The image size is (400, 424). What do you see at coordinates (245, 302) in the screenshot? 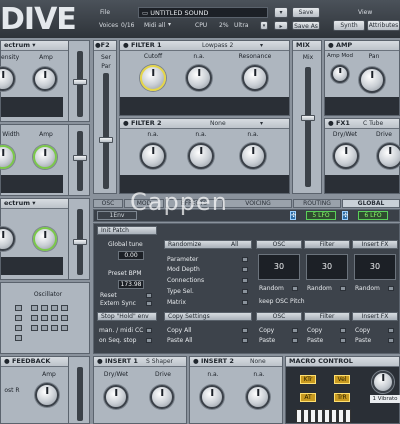
I see `matrix-toggle` at bounding box center [245, 302].